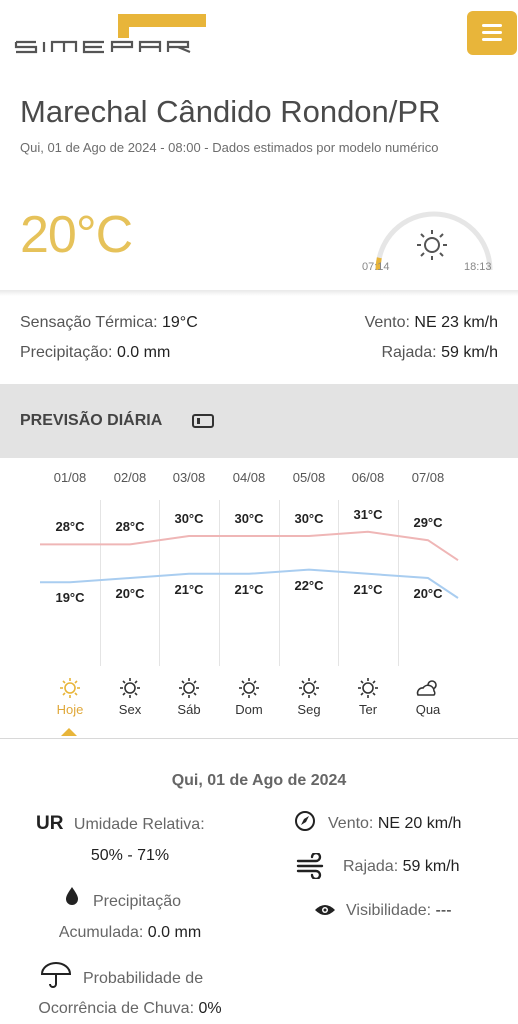 This screenshot has width=518, height=1024. What do you see at coordinates (310, 866) in the screenshot?
I see `wind-gust-icon` at bounding box center [310, 866].